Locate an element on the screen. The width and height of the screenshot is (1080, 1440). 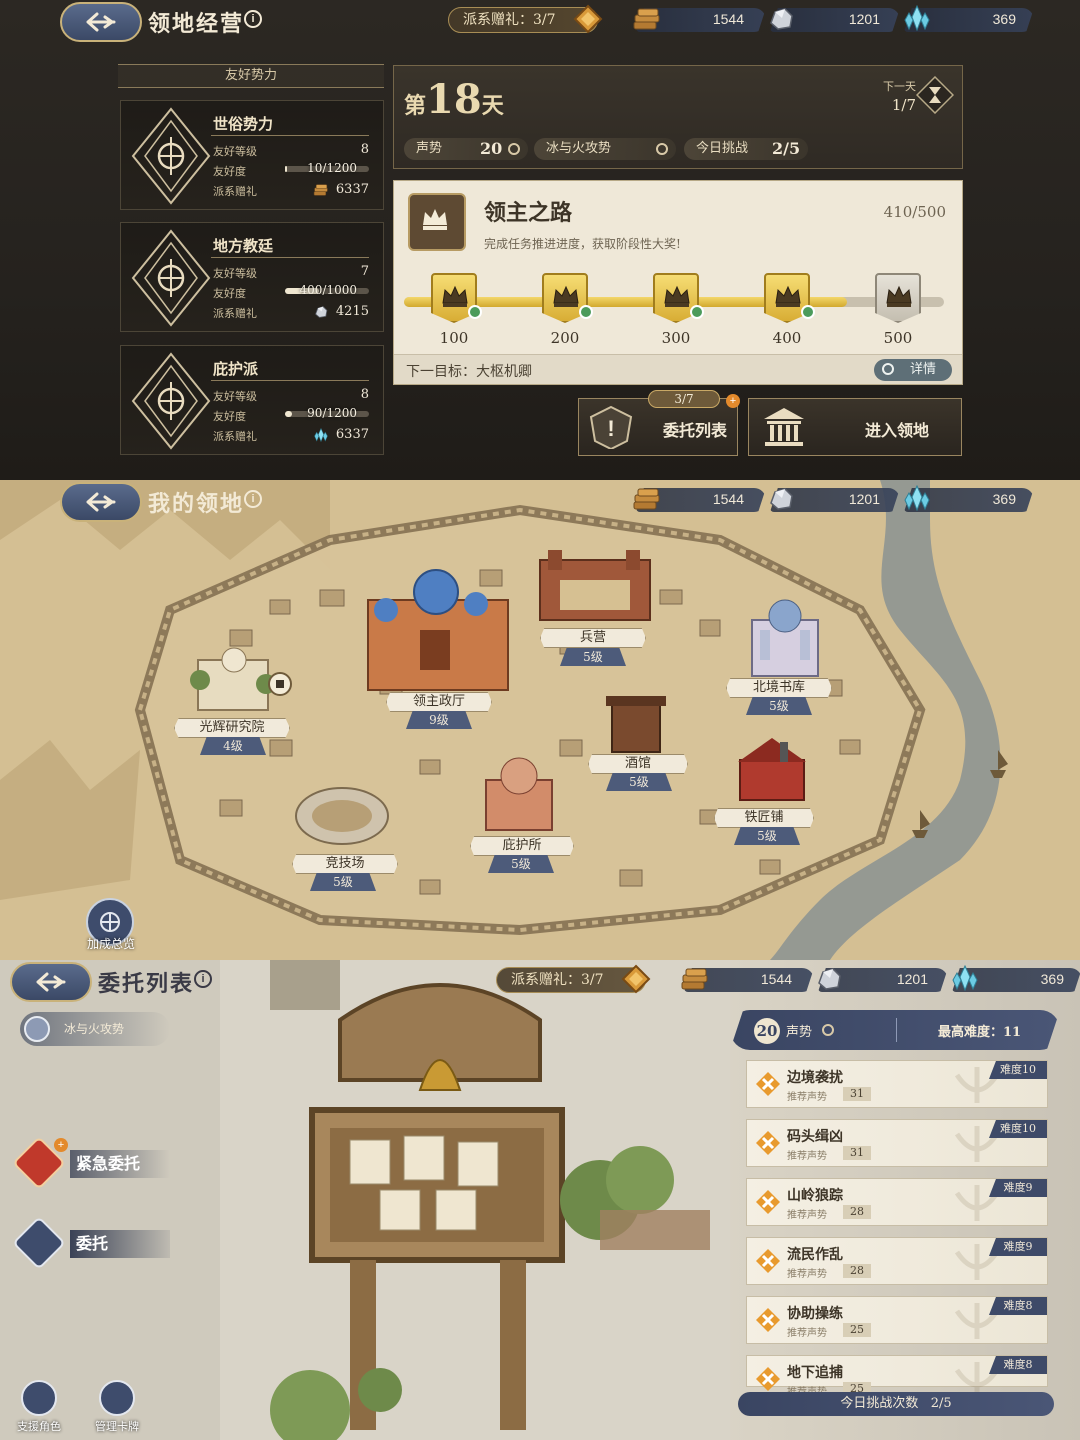
faction-card-secular: 世俗势力 友好等级 8 友好度 10/1200 派系赠礼 6337 is located at coordinates (252, 155).